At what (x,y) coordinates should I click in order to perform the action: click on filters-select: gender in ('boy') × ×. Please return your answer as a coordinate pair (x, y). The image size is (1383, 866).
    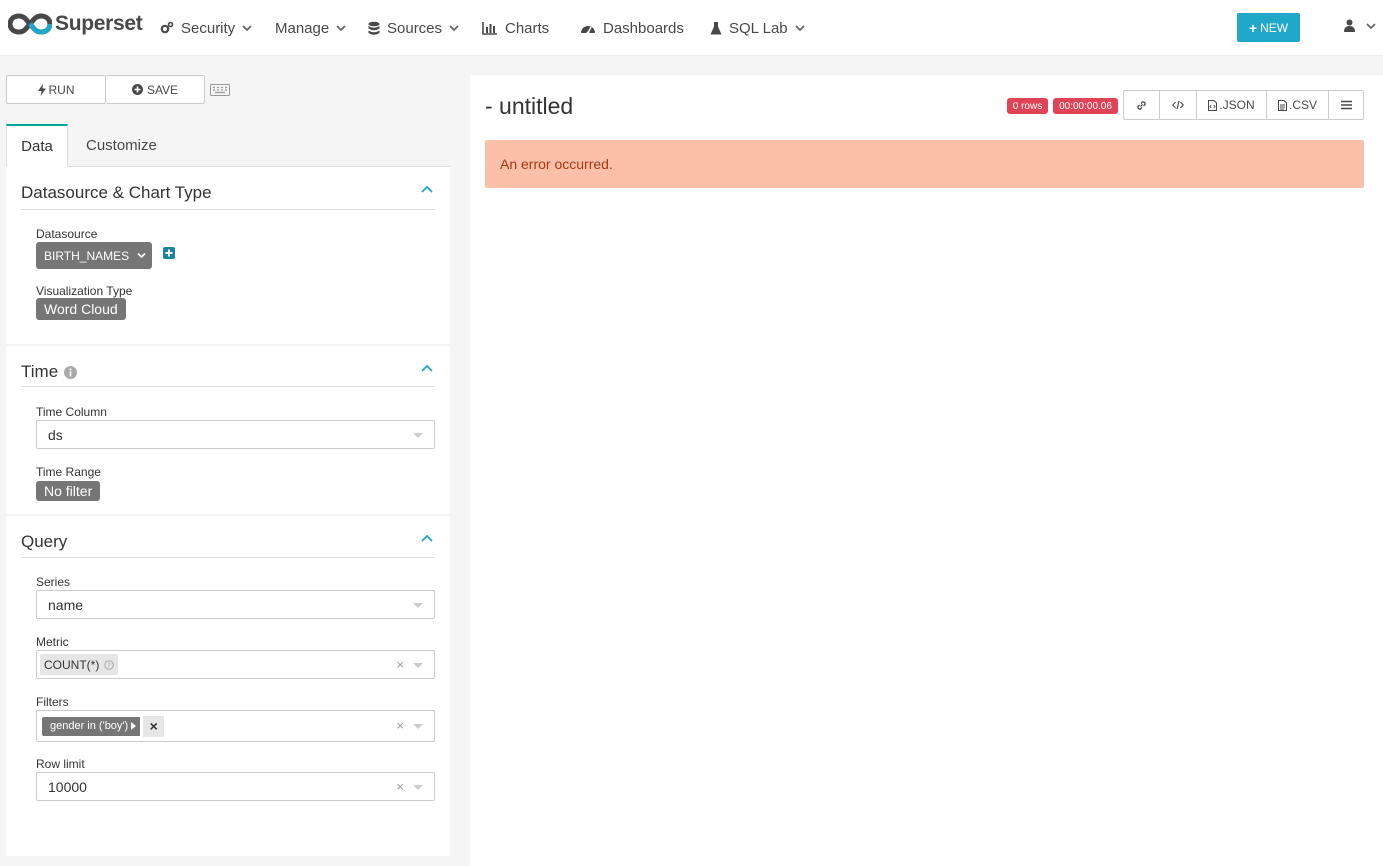
    Looking at the image, I should click on (235, 726).